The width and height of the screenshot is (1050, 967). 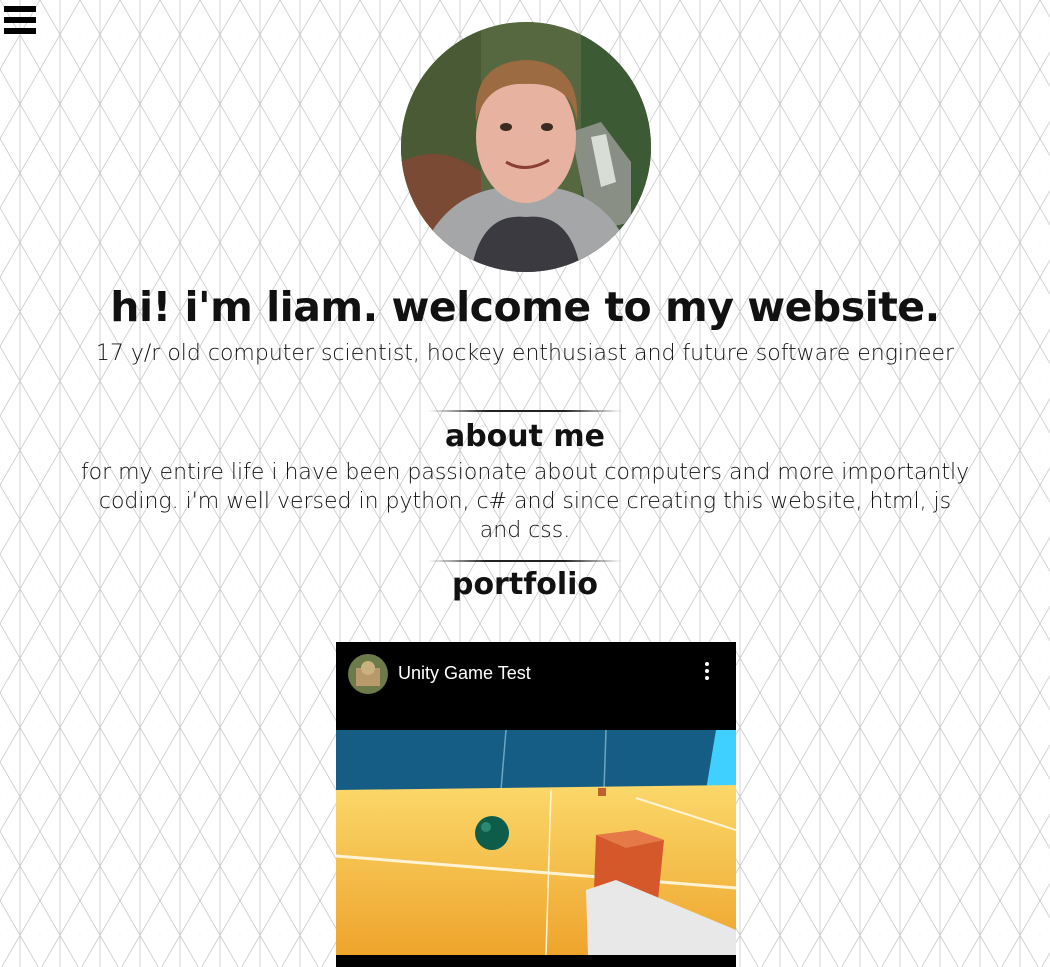 I want to click on portfolio-video-embed: Unity Game Test, so click(x=536, y=804).